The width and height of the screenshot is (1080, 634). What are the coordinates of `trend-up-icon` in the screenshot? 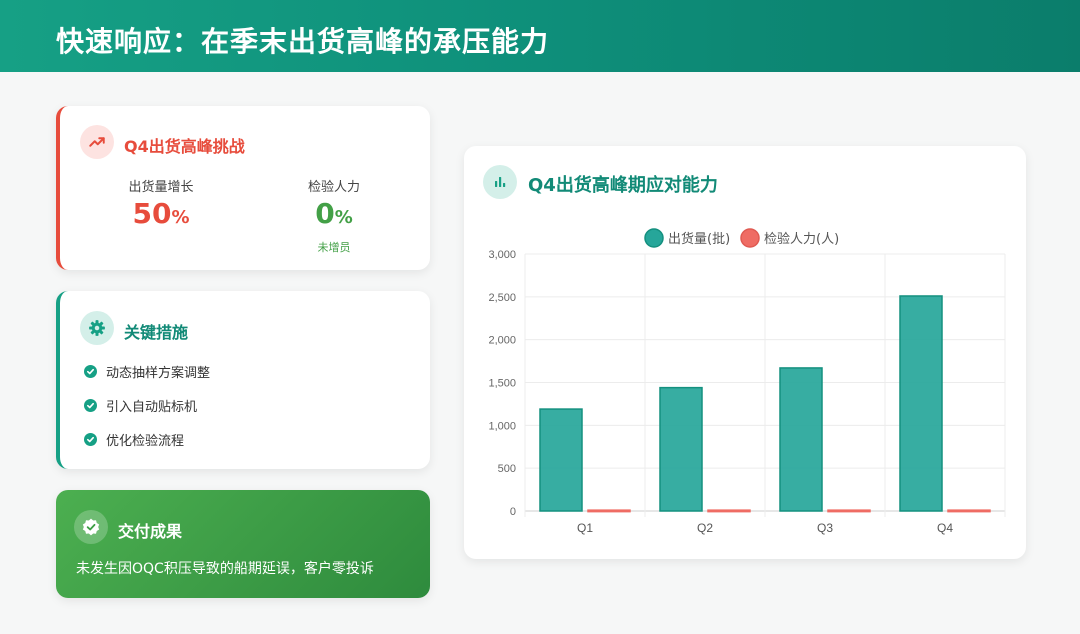 It's located at (97, 142).